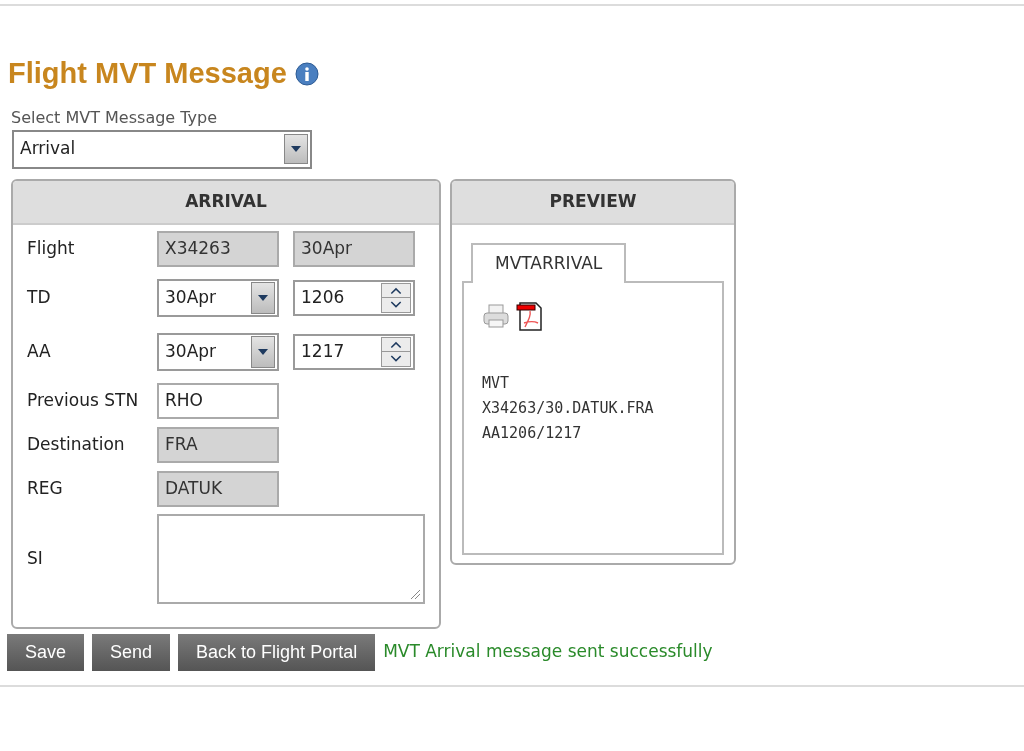 The height and width of the screenshot is (751, 1024). I want to click on message-line: AA1206/1217, so click(532, 433).